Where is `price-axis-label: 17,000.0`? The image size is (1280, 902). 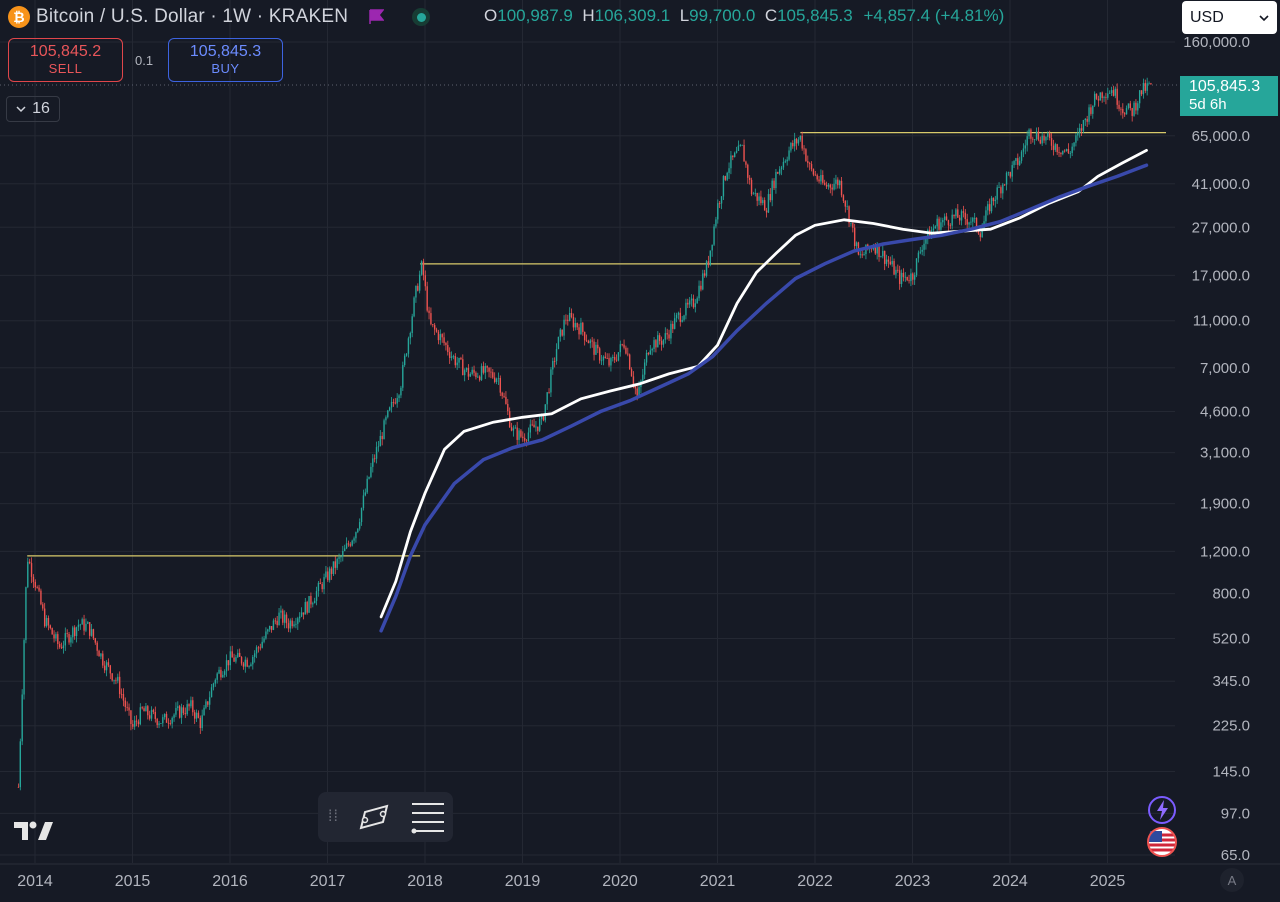
price-axis-label: 17,000.0 is located at coordinates (1221, 275).